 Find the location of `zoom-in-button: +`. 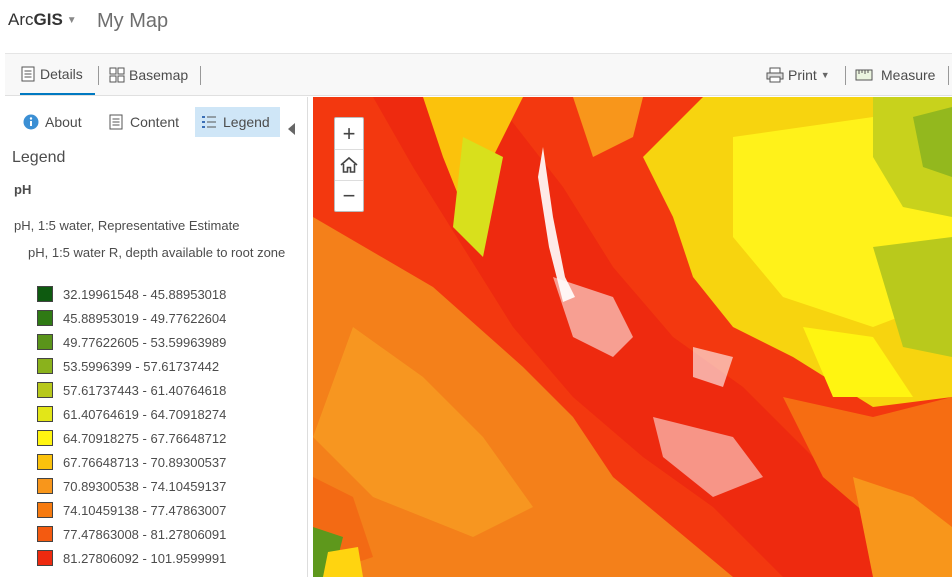

zoom-in-button: + is located at coordinates (349, 133).